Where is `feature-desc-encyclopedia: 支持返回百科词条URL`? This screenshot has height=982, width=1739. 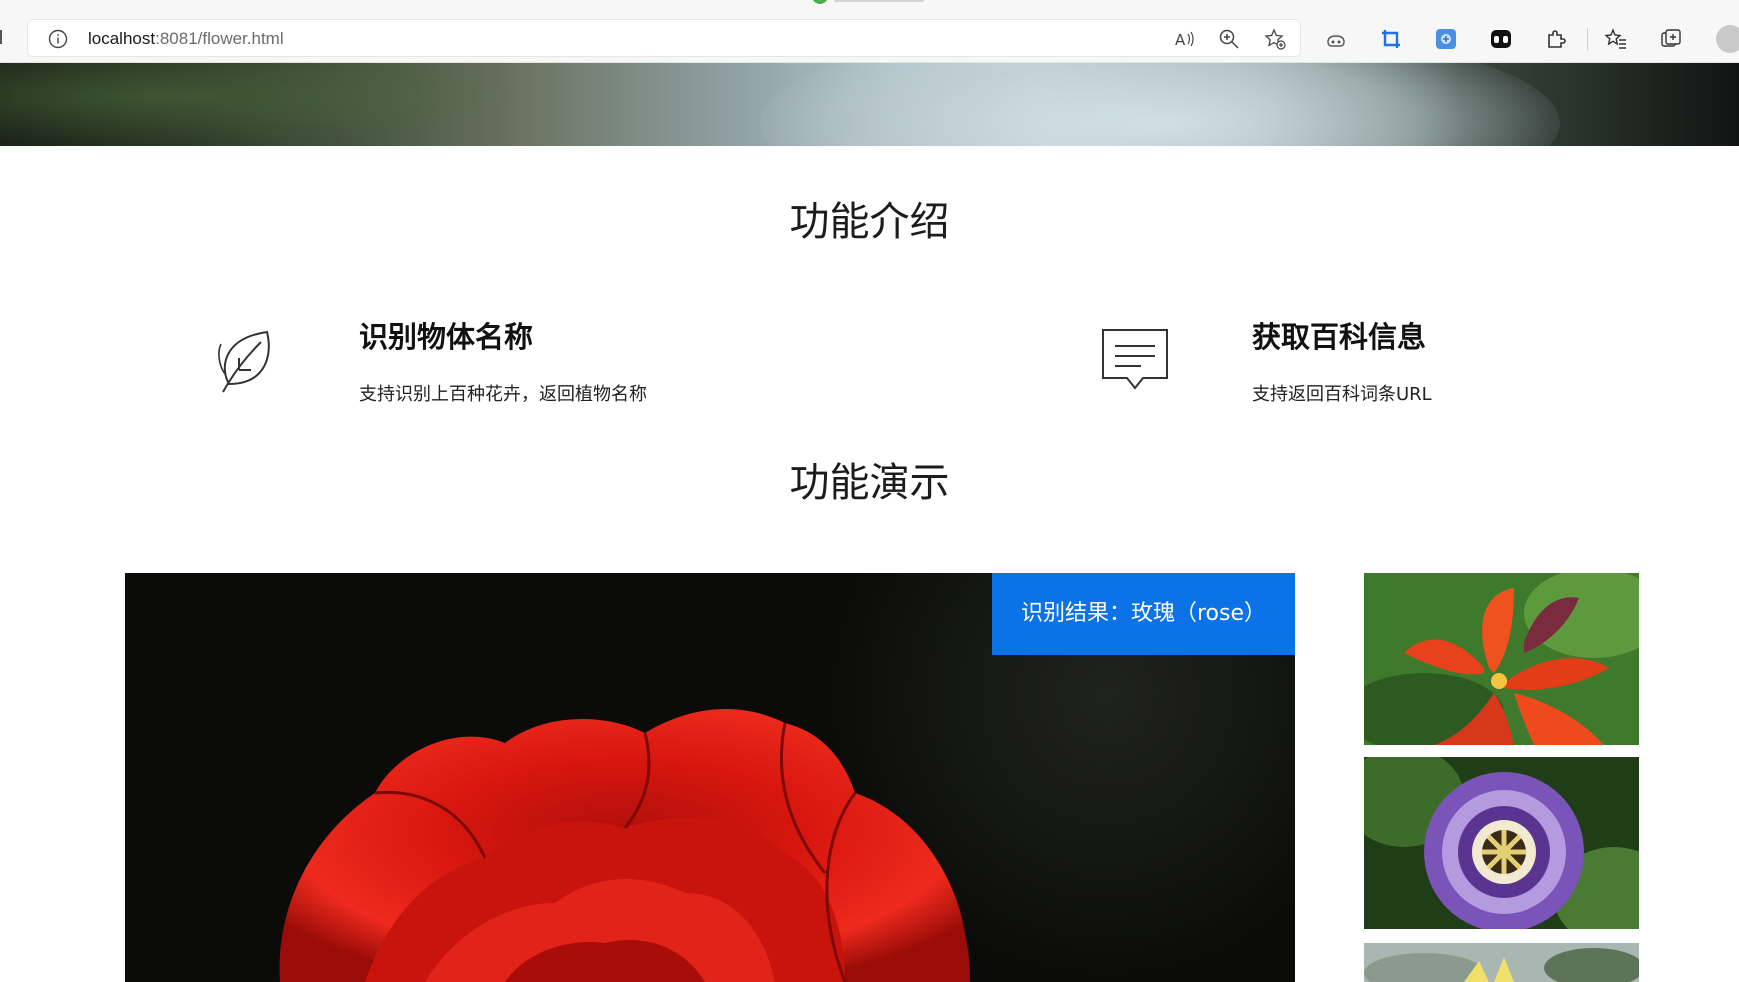
feature-desc-encyclopedia: 支持返回百科词条URL is located at coordinates (1342, 394).